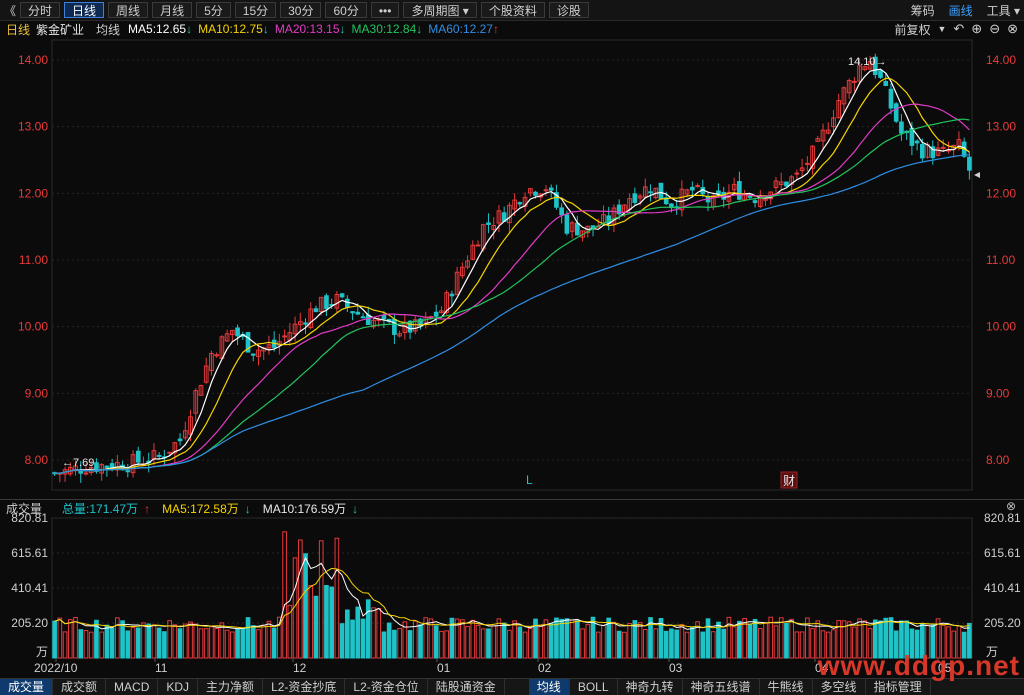  I want to click on indicator-tab-bt1-2: MACD, so click(132, 687).